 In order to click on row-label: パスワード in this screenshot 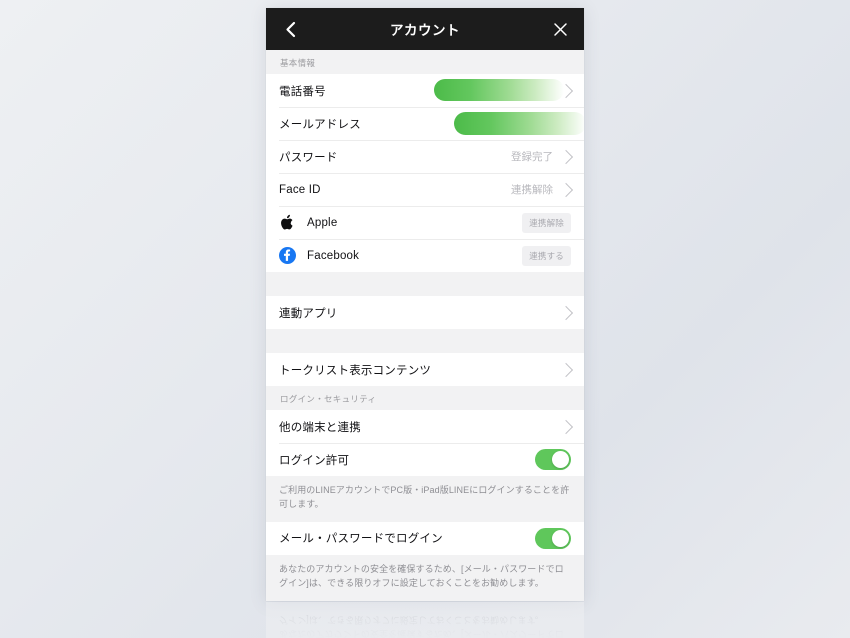, I will do `click(308, 157)`.